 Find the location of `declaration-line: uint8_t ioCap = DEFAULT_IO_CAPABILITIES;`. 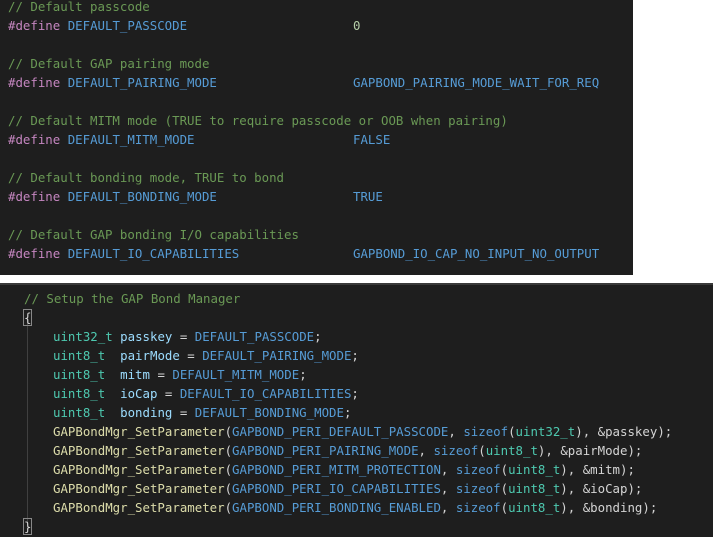

declaration-line: uint8_t ioCap = DEFAULT_IO_CAPABILITIES; is located at coordinates (206, 393).